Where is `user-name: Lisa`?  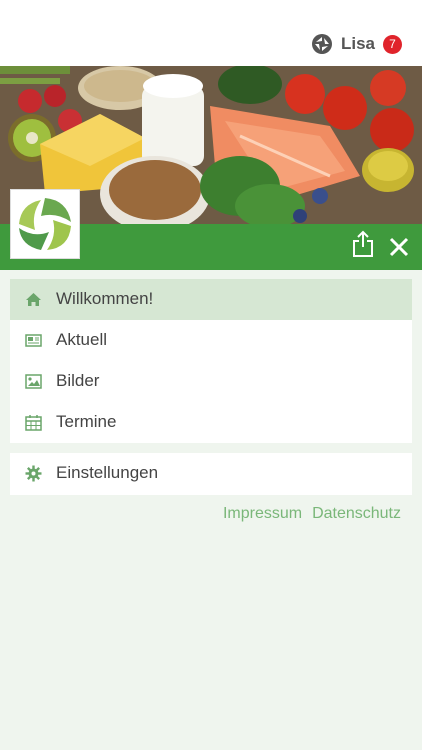 user-name: Lisa is located at coordinates (358, 44).